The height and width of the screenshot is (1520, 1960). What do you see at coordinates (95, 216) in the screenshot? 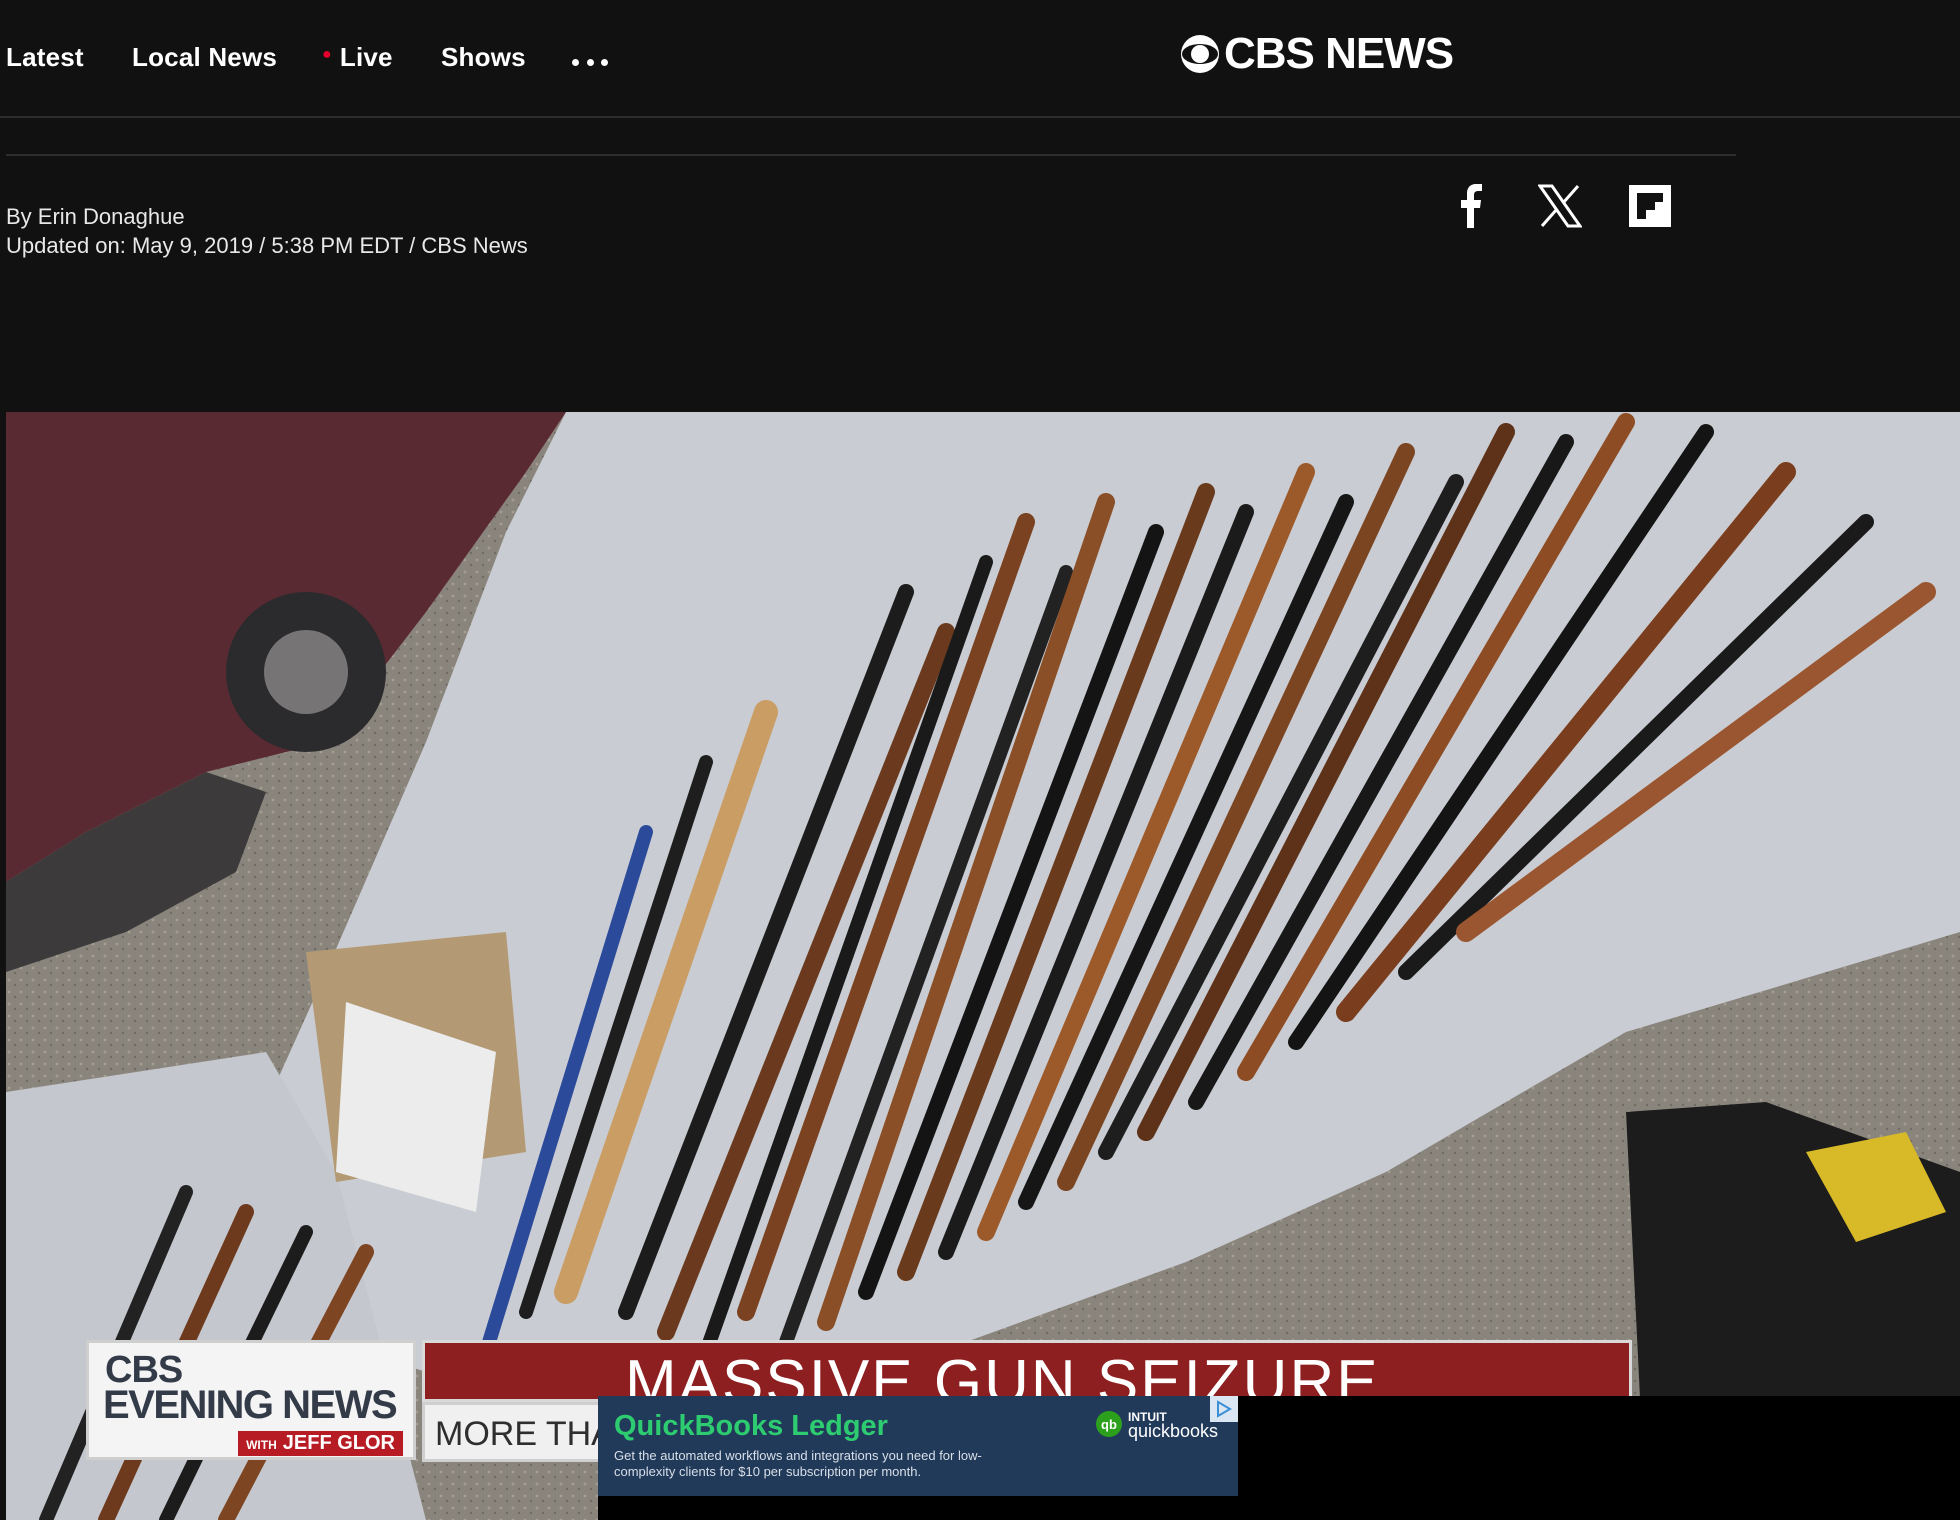
I see `article-byline: By Erin Donaghue` at bounding box center [95, 216].